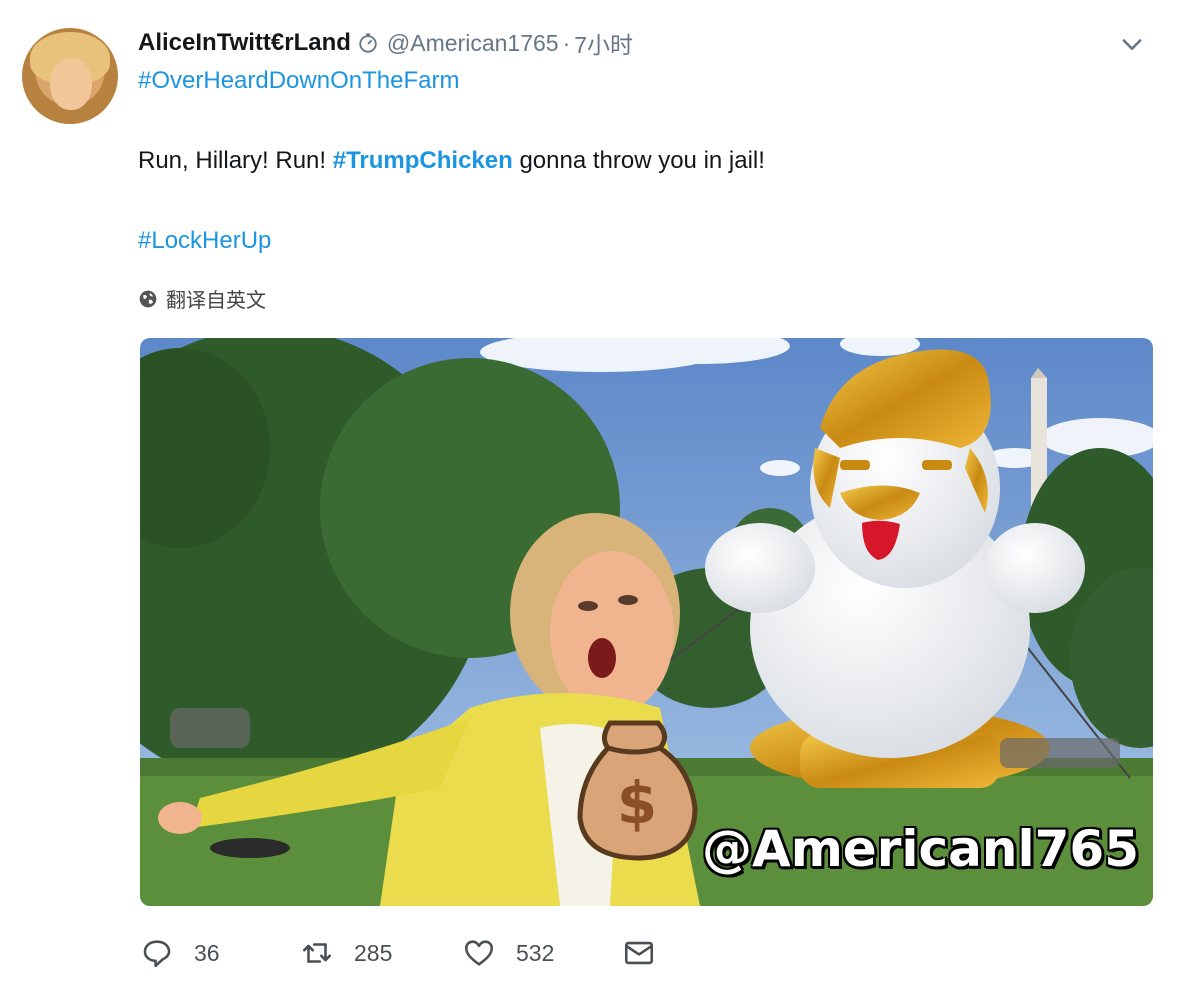 The image size is (1196, 986). What do you see at coordinates (204, 241) in the screenshot?
I see `hashtag-lockherup: #LockHerUp` at bounding box center [204, 241].